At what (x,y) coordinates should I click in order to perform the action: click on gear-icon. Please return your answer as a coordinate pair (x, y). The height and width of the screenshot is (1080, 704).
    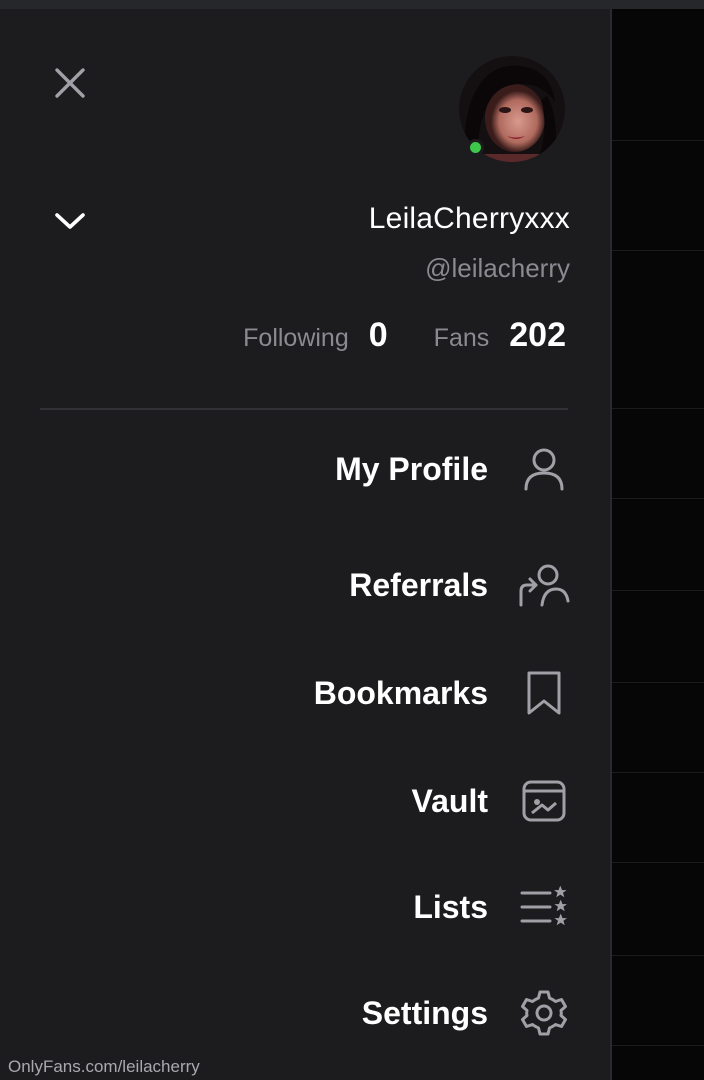
    Looking at the image, I should click on (544, 1013).